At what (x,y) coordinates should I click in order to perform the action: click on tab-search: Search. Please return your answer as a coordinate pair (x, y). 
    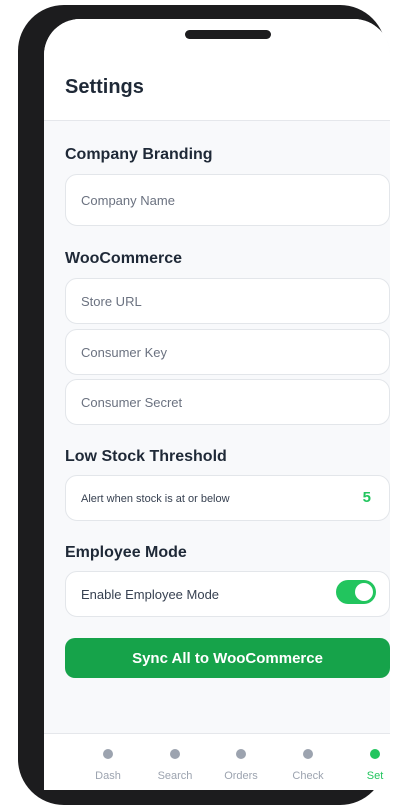
    Looking at the image, I should click on (175, 762).